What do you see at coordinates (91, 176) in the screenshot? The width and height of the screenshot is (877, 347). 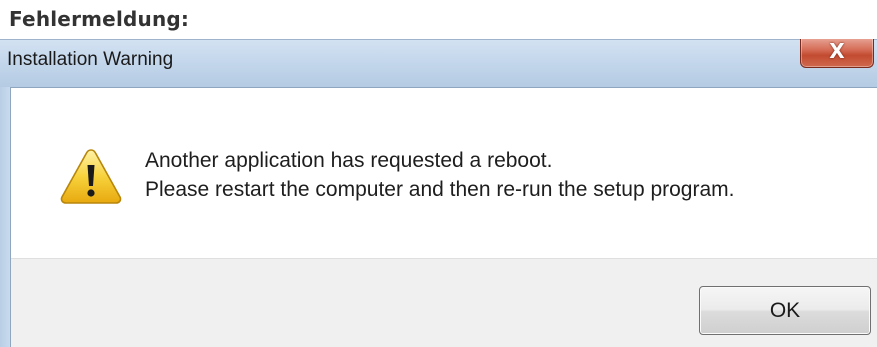 I see `warning-icon` at bounding box center [91, 176].